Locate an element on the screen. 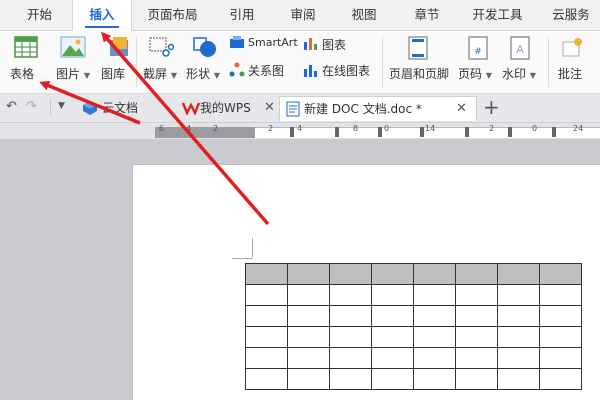  tab-my-wps: 我的WPS ✕ is located at coordinates (230, 108).